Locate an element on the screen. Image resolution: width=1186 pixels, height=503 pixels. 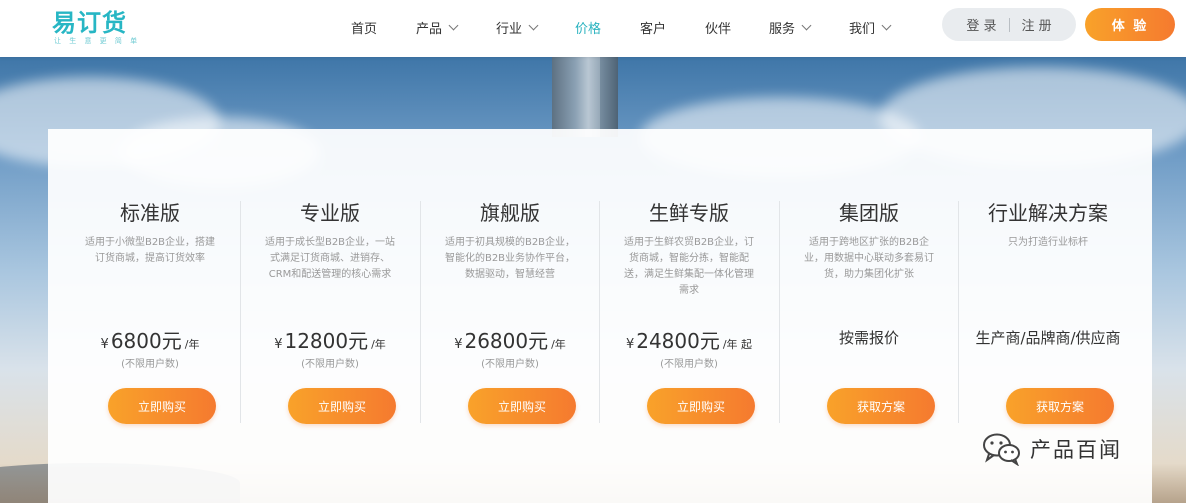
plan-name: 生鲜专版 is located at coordinates (689, 213).